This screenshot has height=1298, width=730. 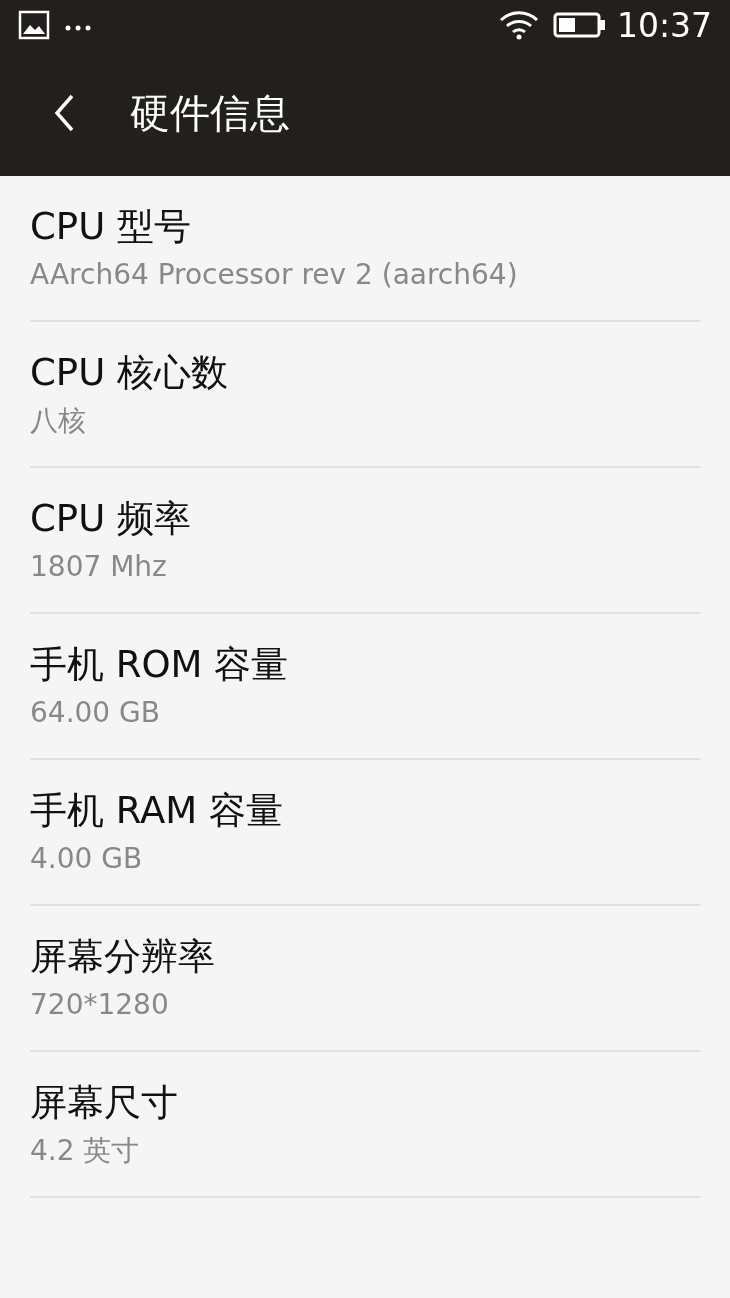 What do you see at coordinates (157, 811) in the screenshot?
I see `row-title: 手机 RAM 容量` at bounding box center [157, 811].